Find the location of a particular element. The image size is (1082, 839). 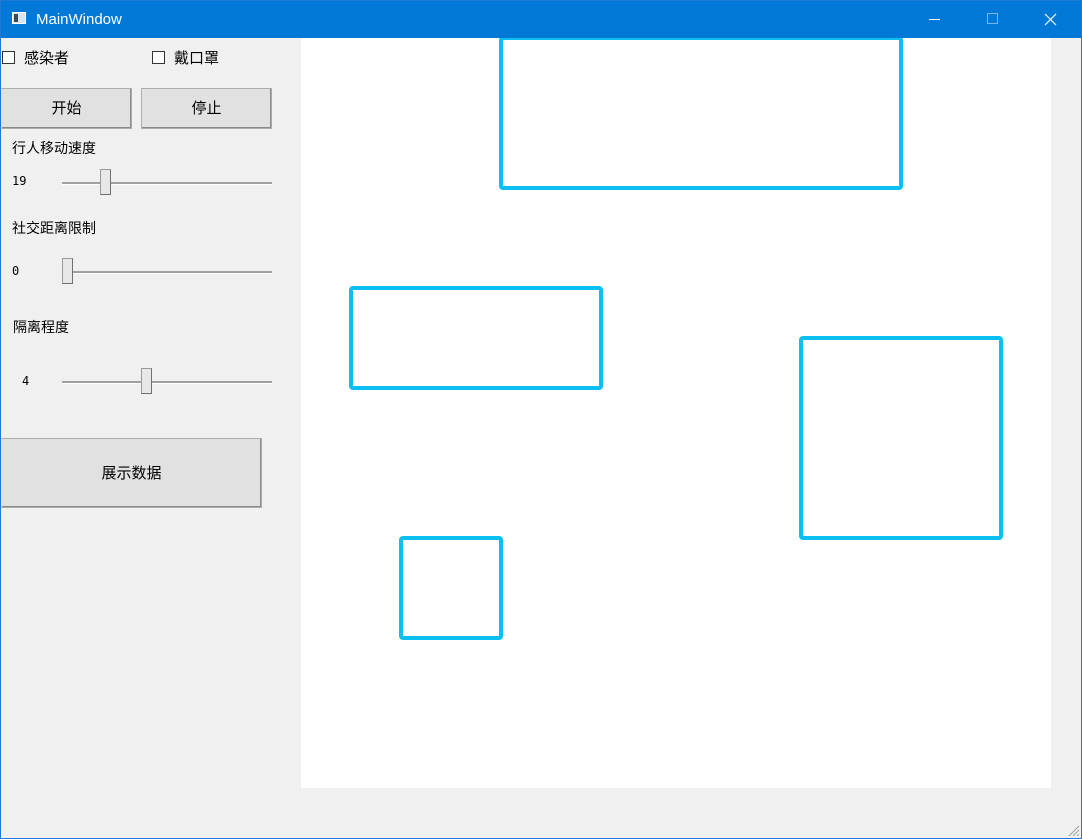

mask-checkbox-label: 戴口罩 is located at coordinates (197, 58).